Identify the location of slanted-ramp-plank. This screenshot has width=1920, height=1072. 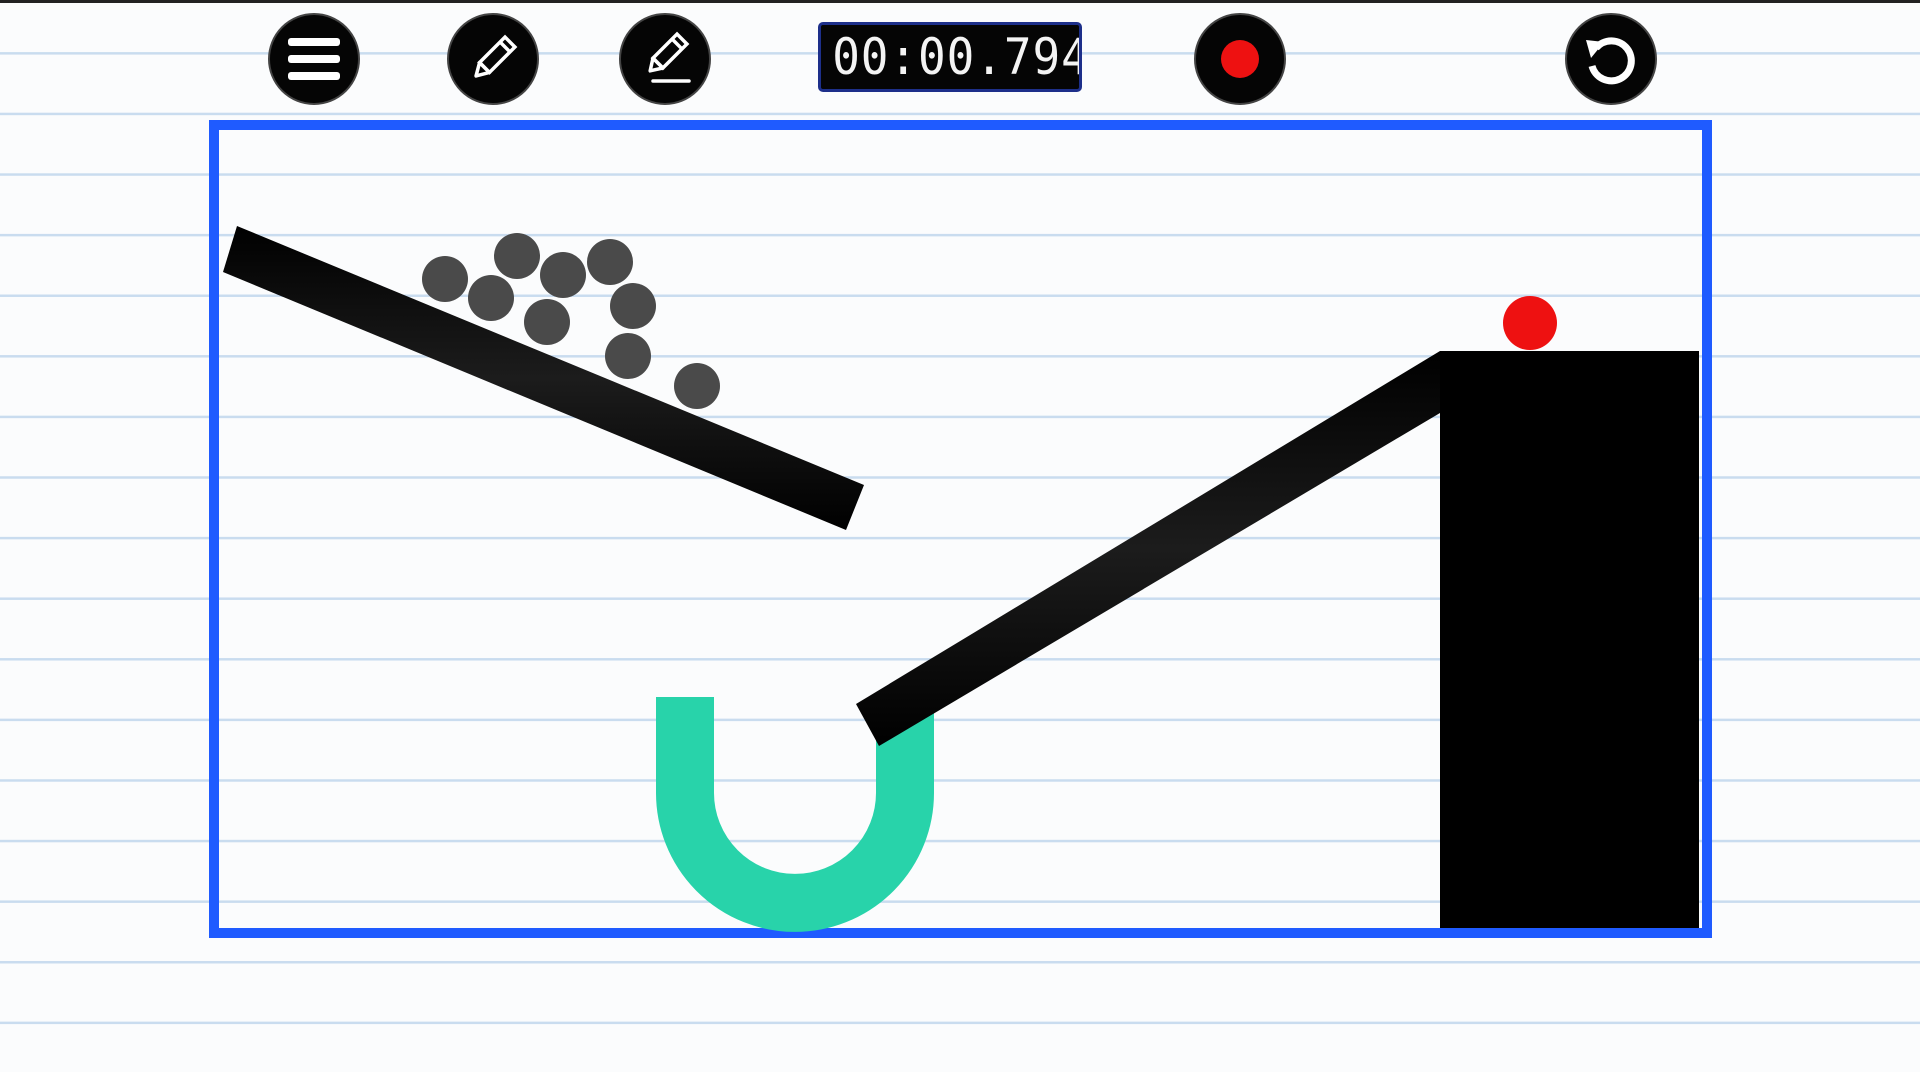
(1148, 548).